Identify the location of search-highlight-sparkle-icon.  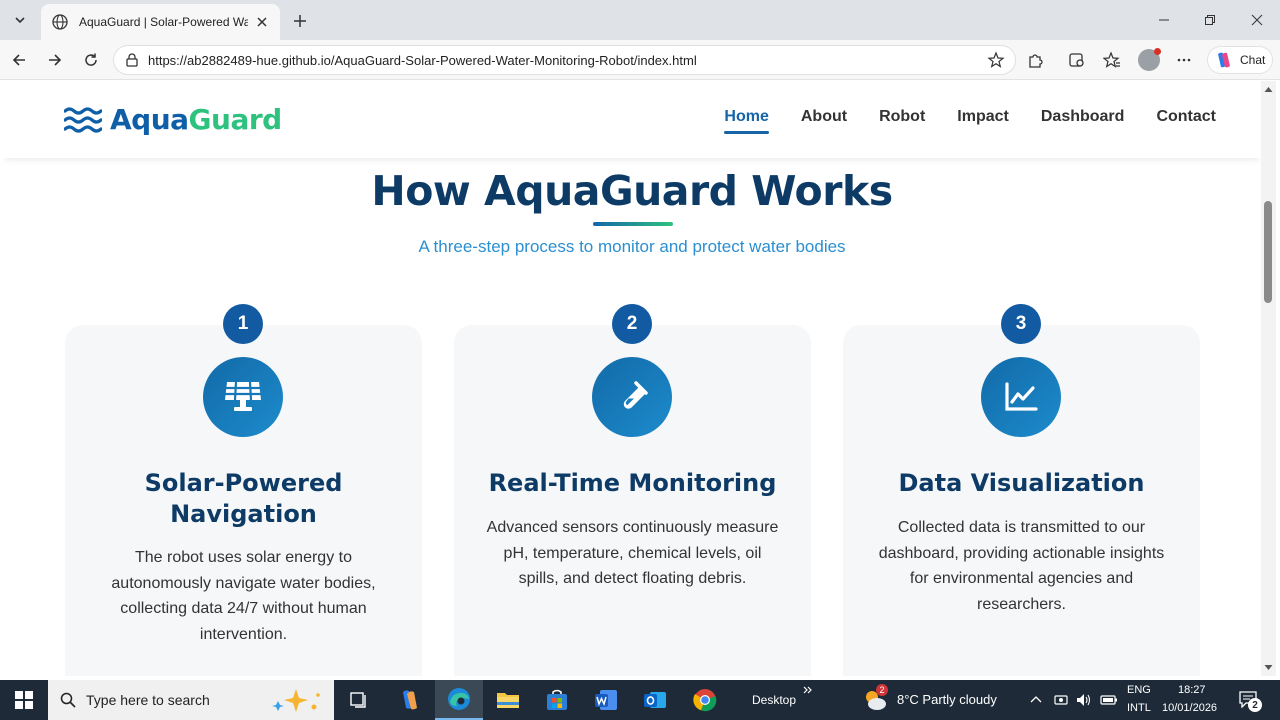
(296, 700).